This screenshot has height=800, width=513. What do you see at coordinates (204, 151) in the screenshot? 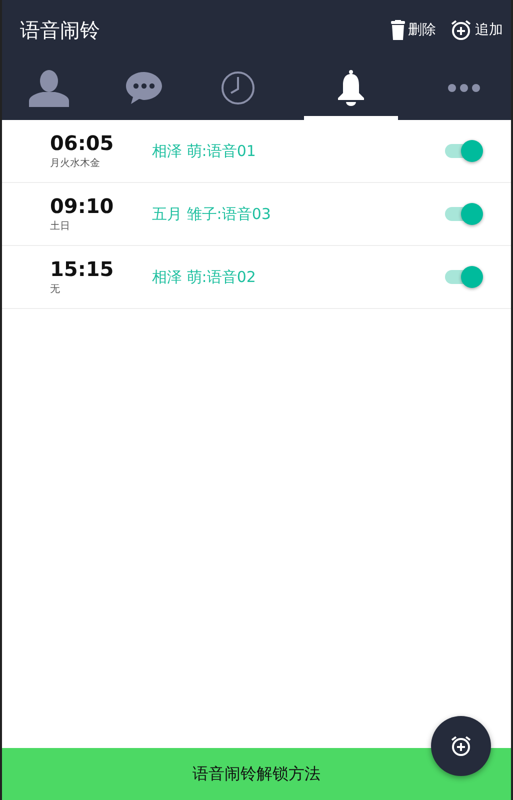
I see `alarm-voice: 相泽 萌:语音01` at bounding box center [204, 151].